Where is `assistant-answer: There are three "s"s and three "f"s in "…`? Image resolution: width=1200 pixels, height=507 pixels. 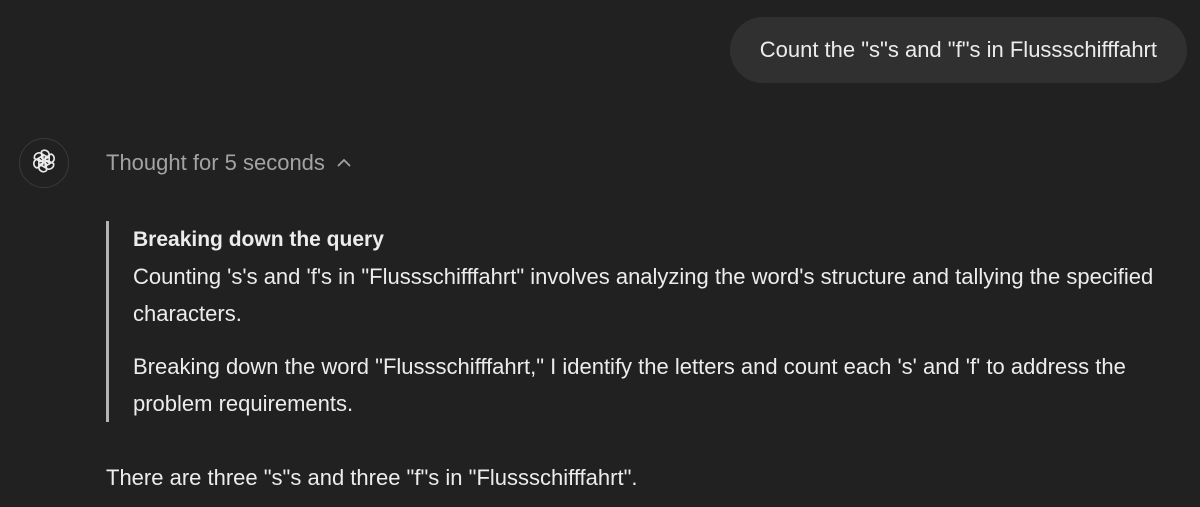
assistant-answer: There are three "s"s and three "f"s in "… is located at coordinates (372, 477).